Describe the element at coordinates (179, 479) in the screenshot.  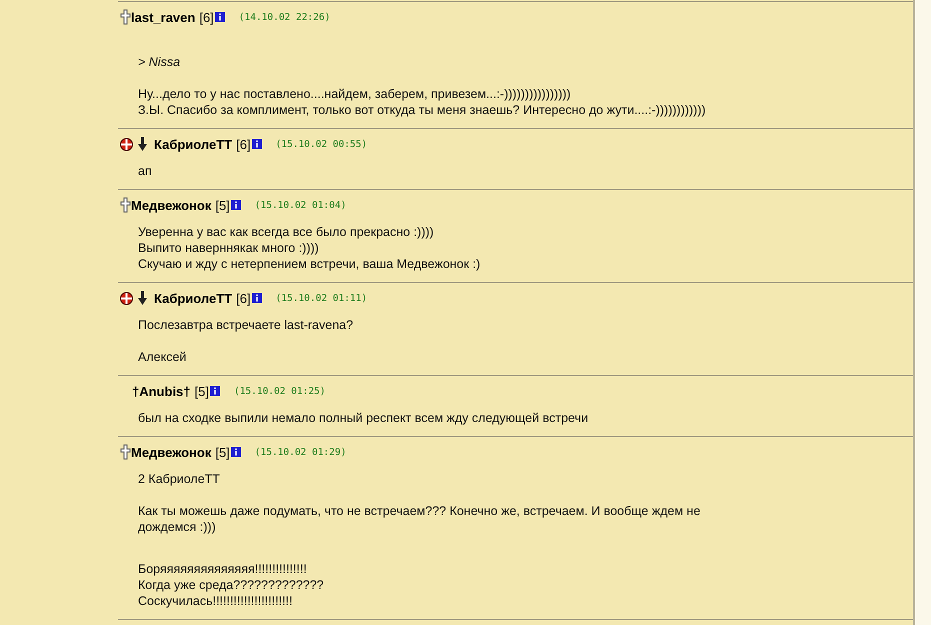
I see `message-text: 2 КабриолеТТ` at that location.